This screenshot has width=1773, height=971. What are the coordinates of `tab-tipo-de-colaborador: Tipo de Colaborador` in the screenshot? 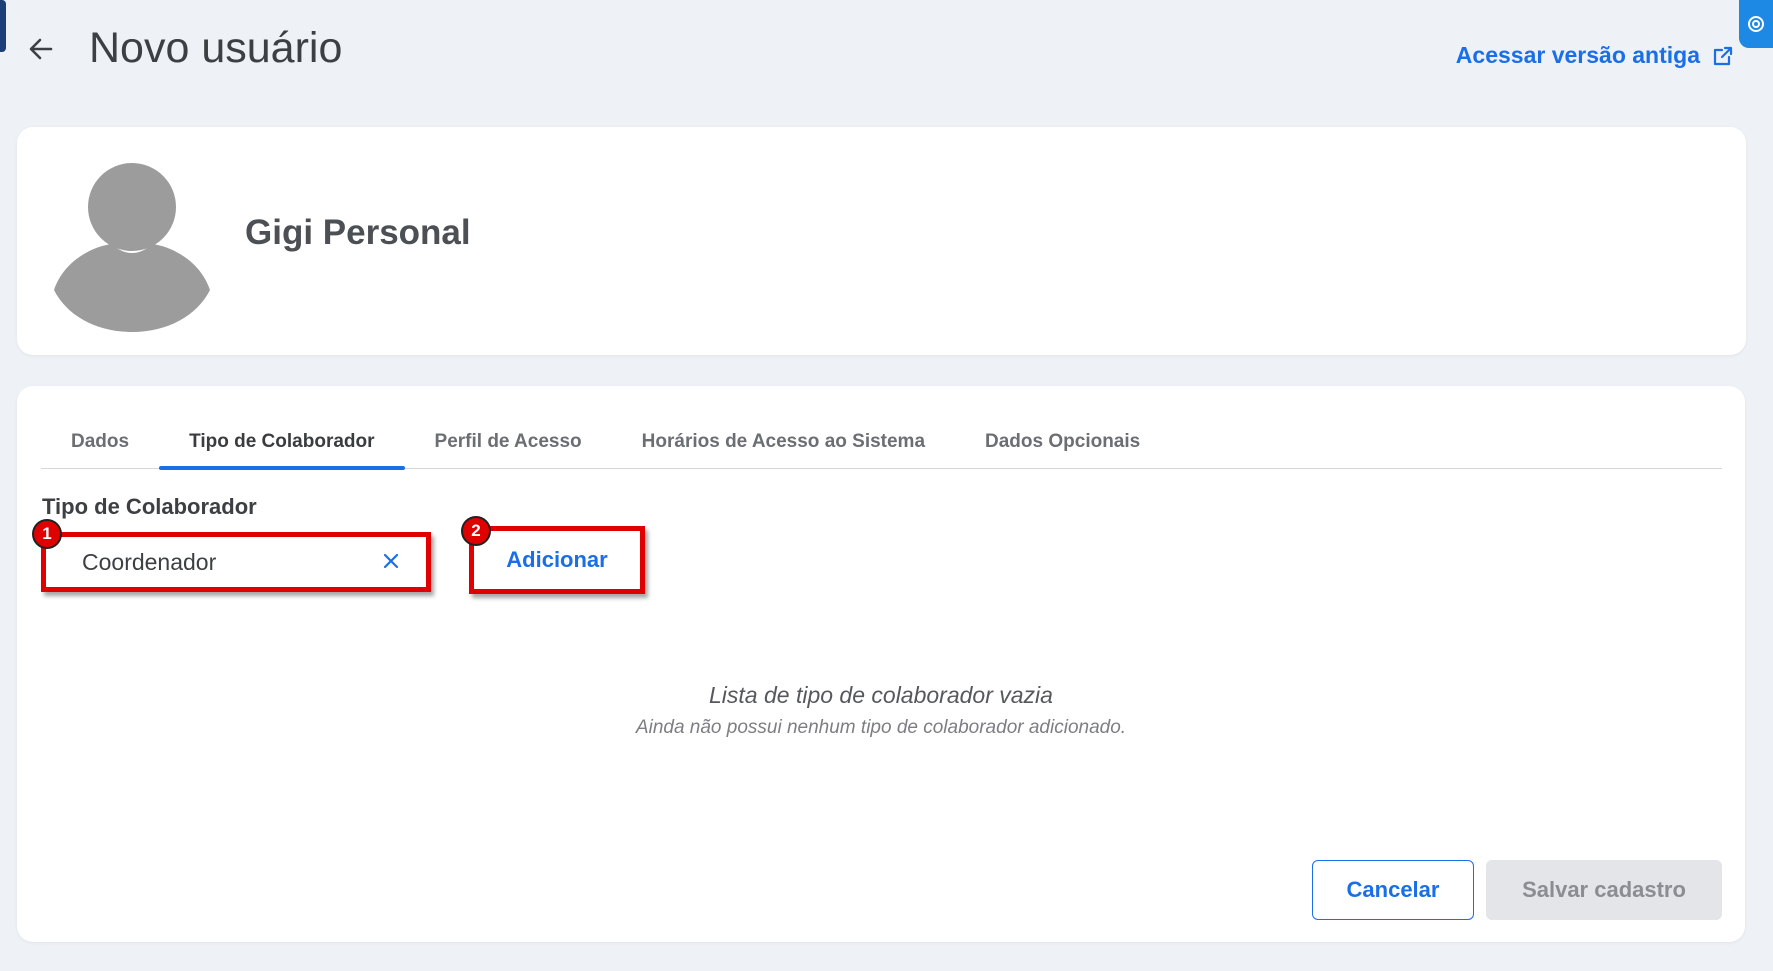 It's located at (282, 443).